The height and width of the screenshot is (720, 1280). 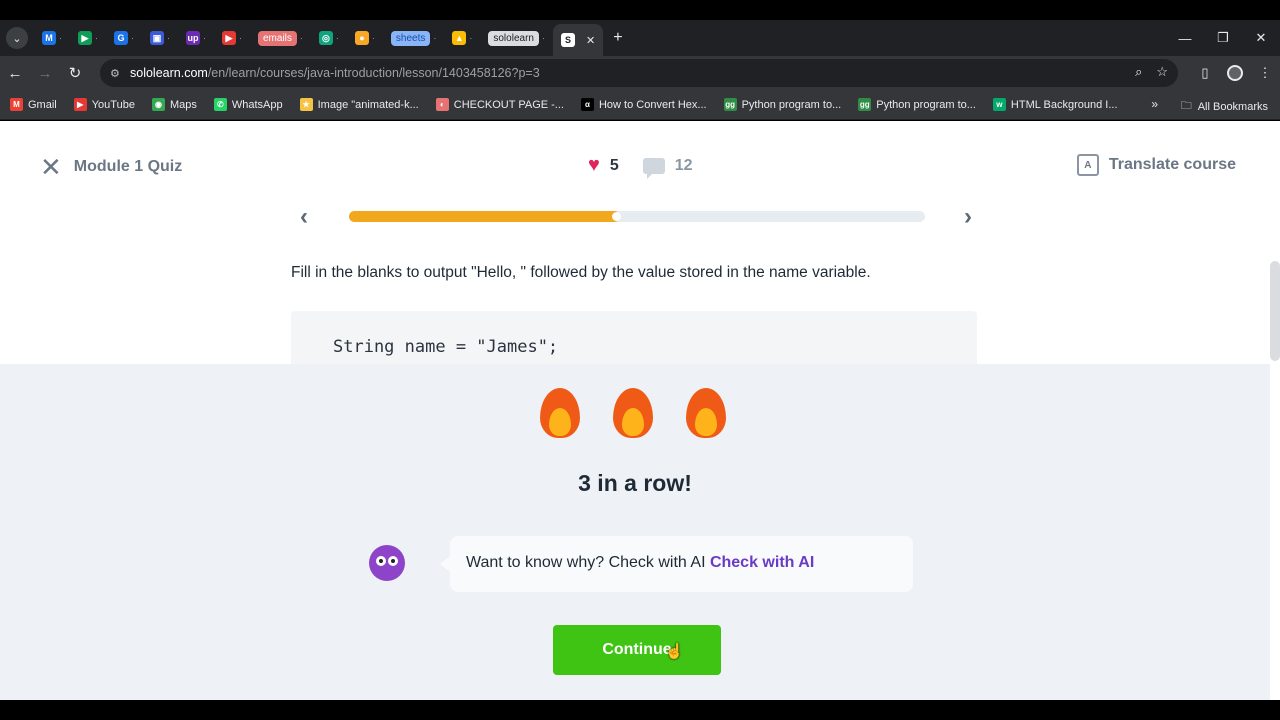 I want to click on close-tab-icon: ✕, so click(x=590, y=40).